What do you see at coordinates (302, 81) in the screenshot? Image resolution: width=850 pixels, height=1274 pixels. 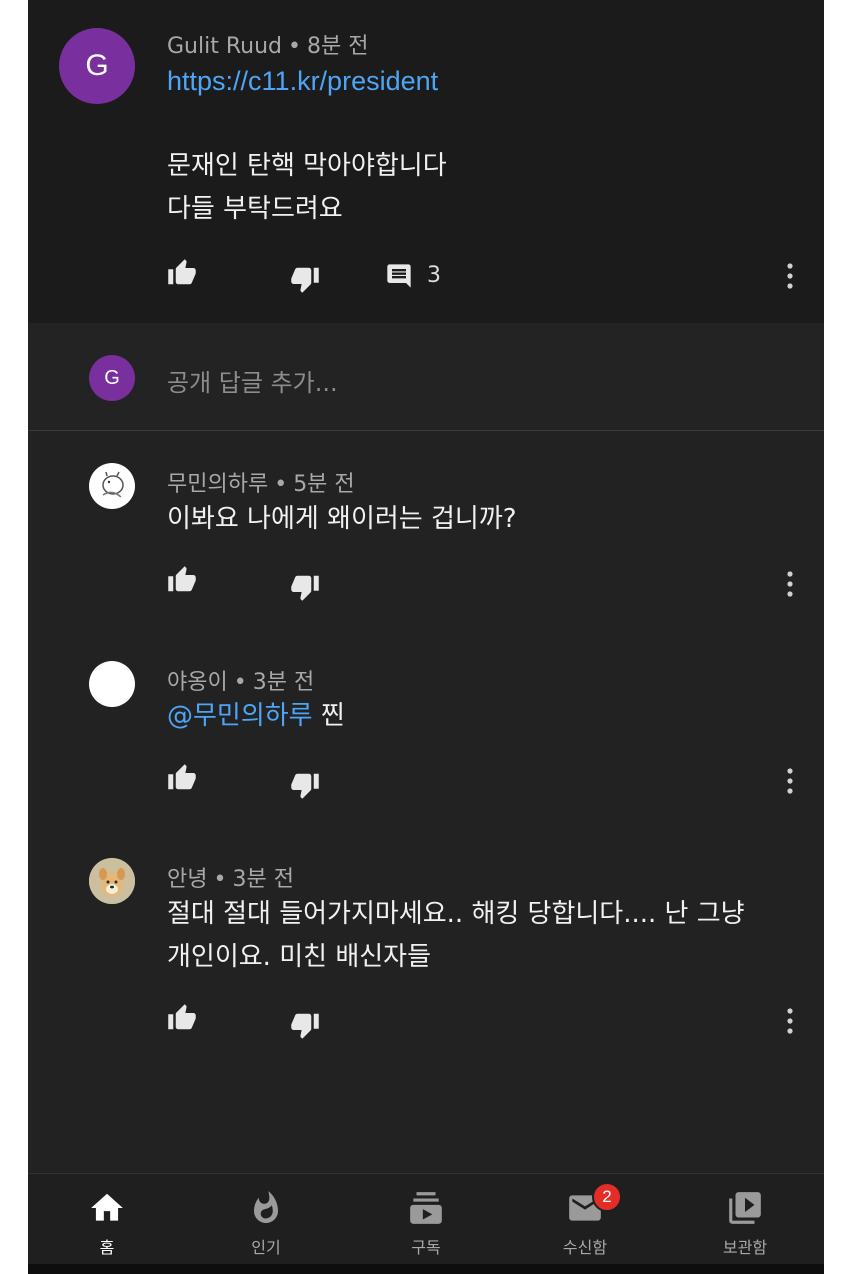 I see `comment-link: https://c11.kr/president` at bounding box center [302, 81].